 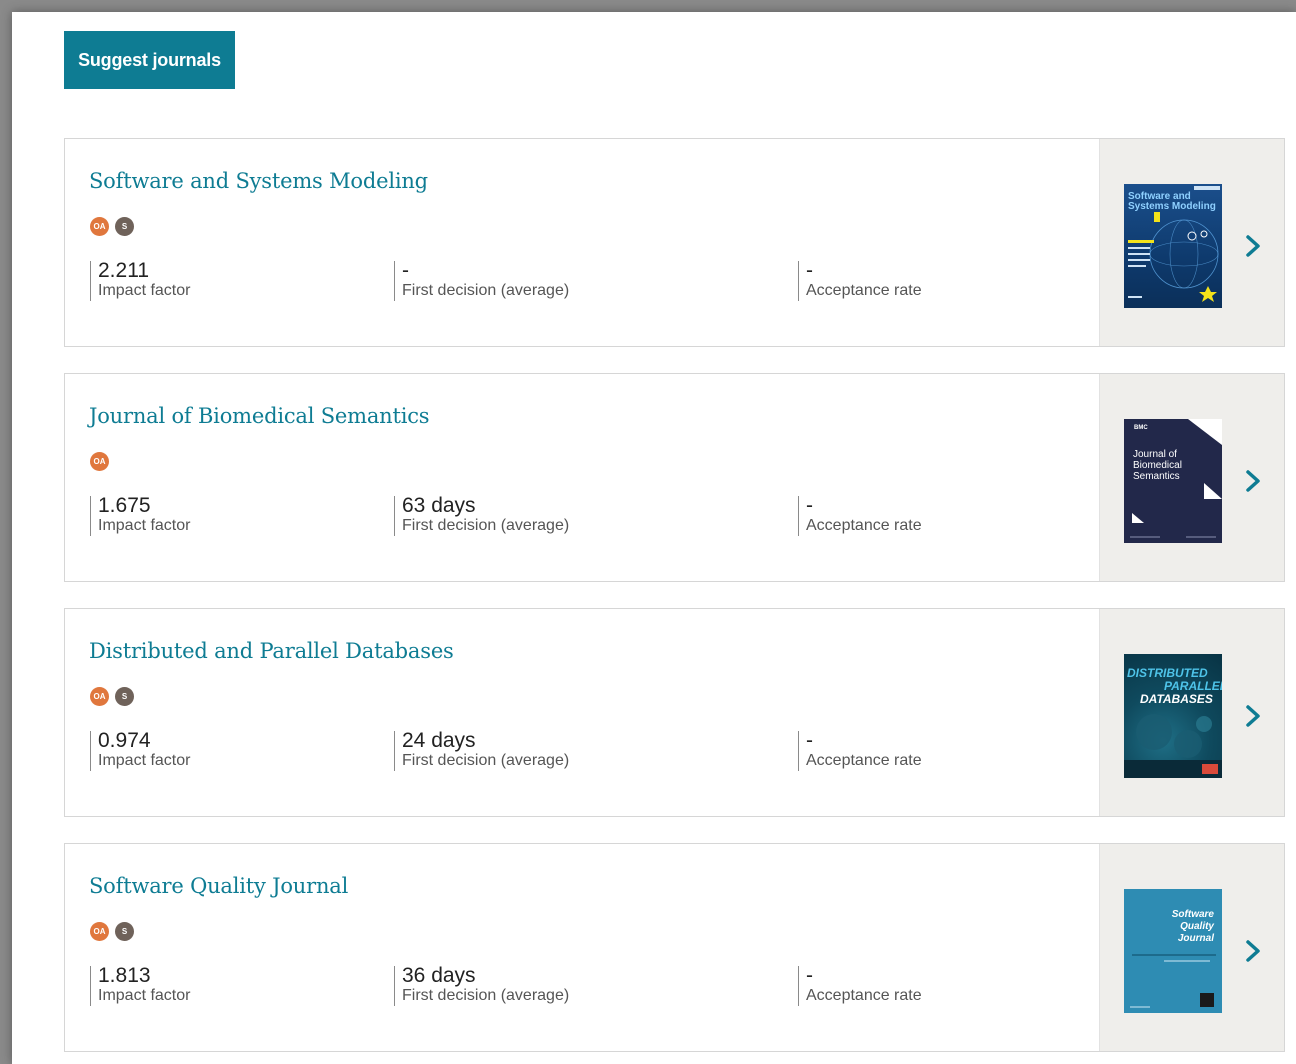 I want to click on suggest-journals-button: Suggest journals, so click(x=149, y=60).